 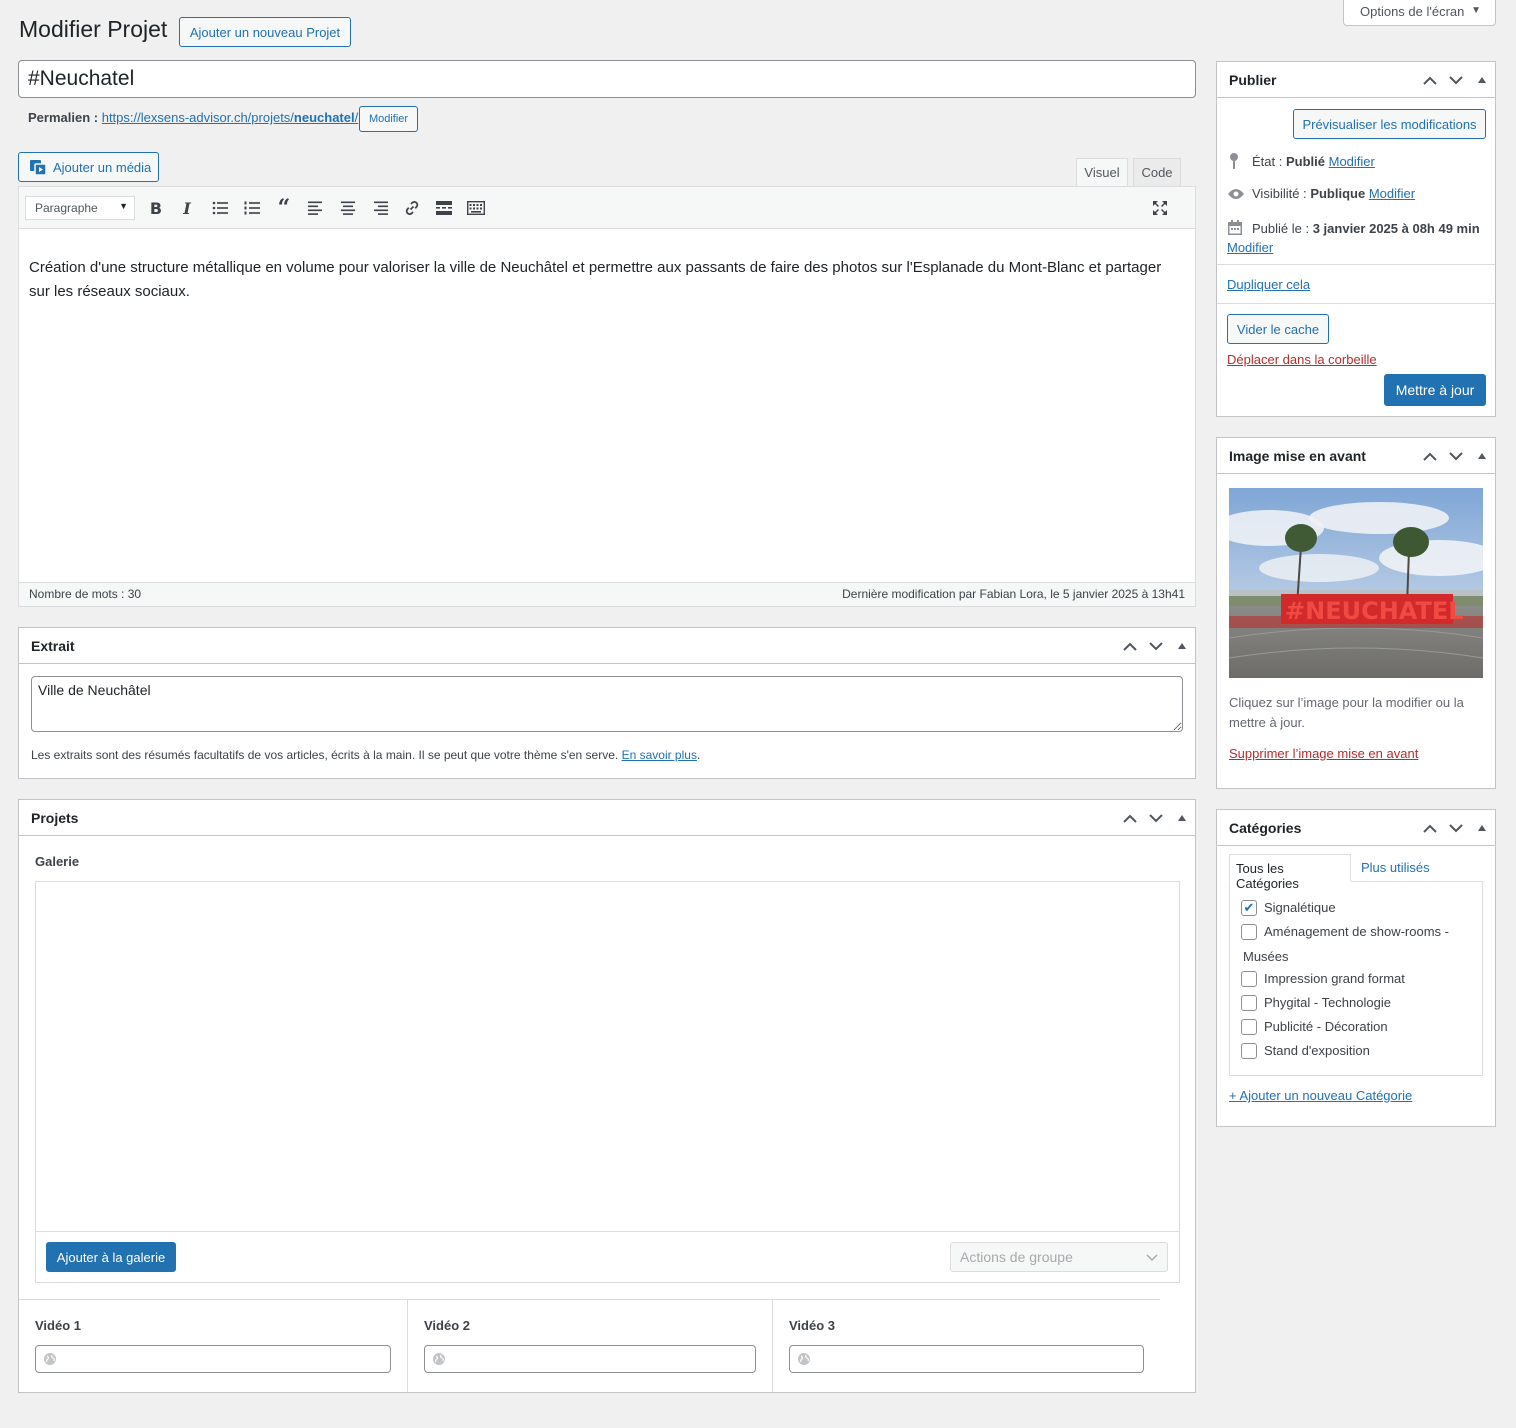 What do you see at coordinates (447, 1325) in the screenshot?
I see `video2-label: Vidéo 2` at bounding box center [447, 1325].